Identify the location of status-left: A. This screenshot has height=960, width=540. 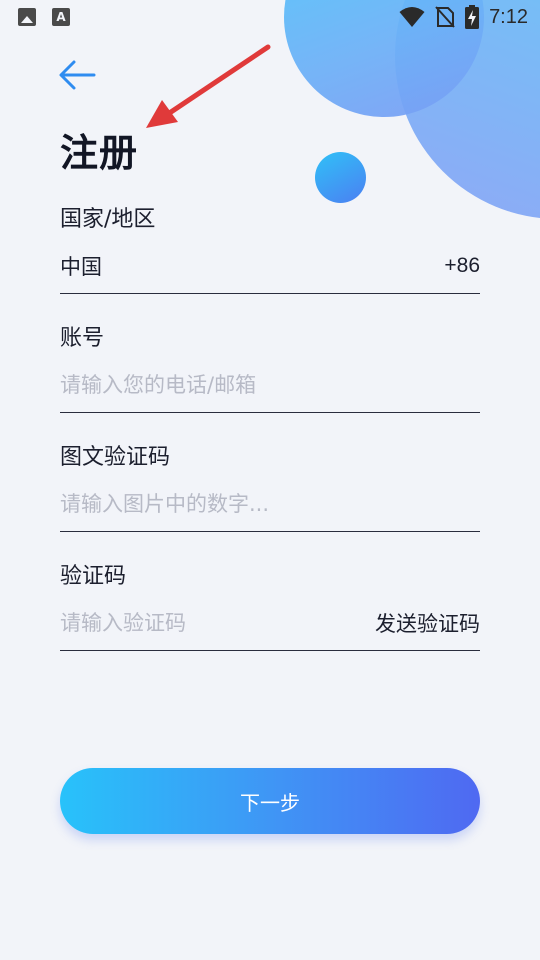
(44, 17).